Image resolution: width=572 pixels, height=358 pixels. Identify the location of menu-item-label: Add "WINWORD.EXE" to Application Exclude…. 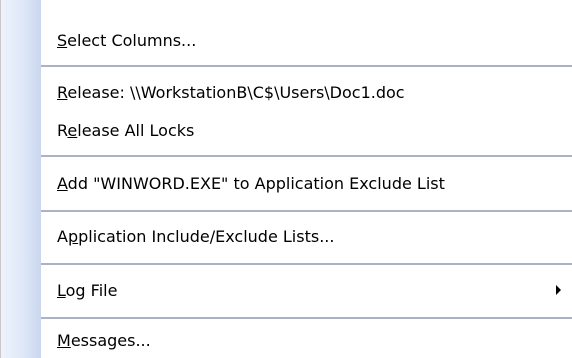
(251, 183).